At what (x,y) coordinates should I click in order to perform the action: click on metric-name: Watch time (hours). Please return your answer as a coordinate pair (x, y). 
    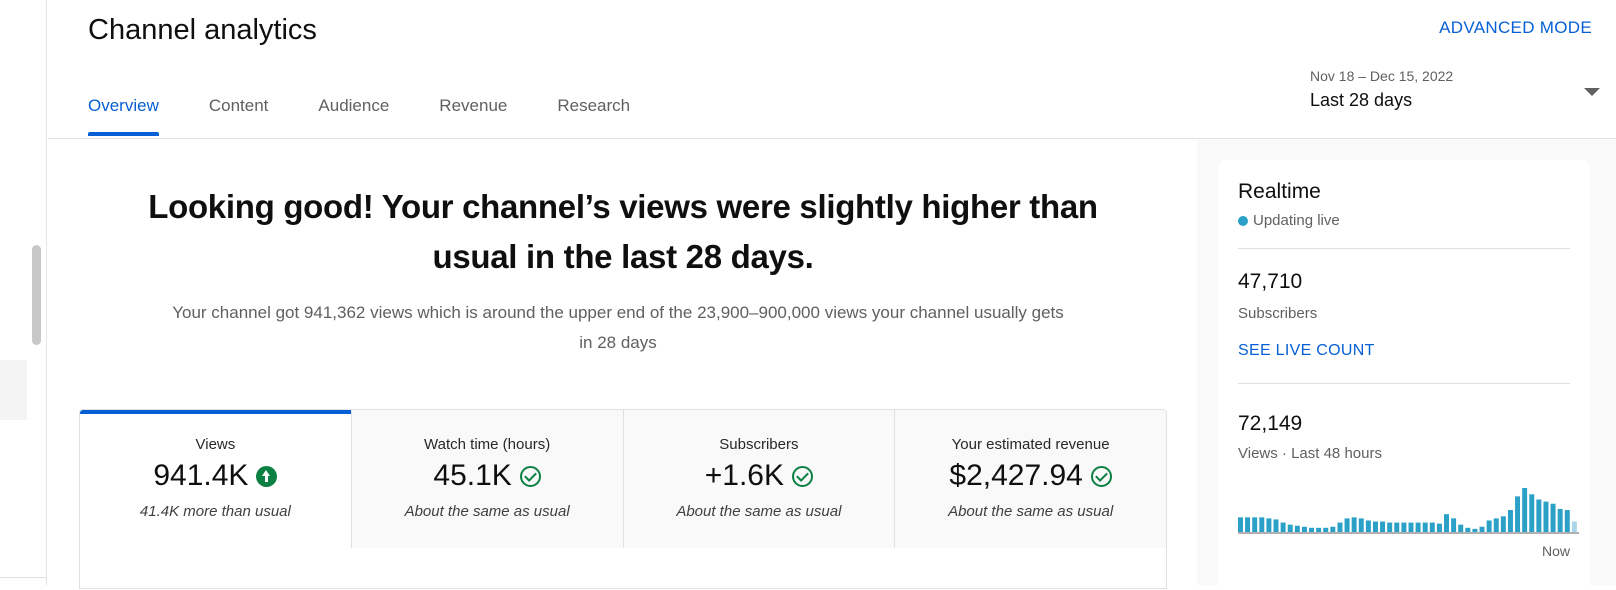
    Looking at the image, I should click on (487, 444).